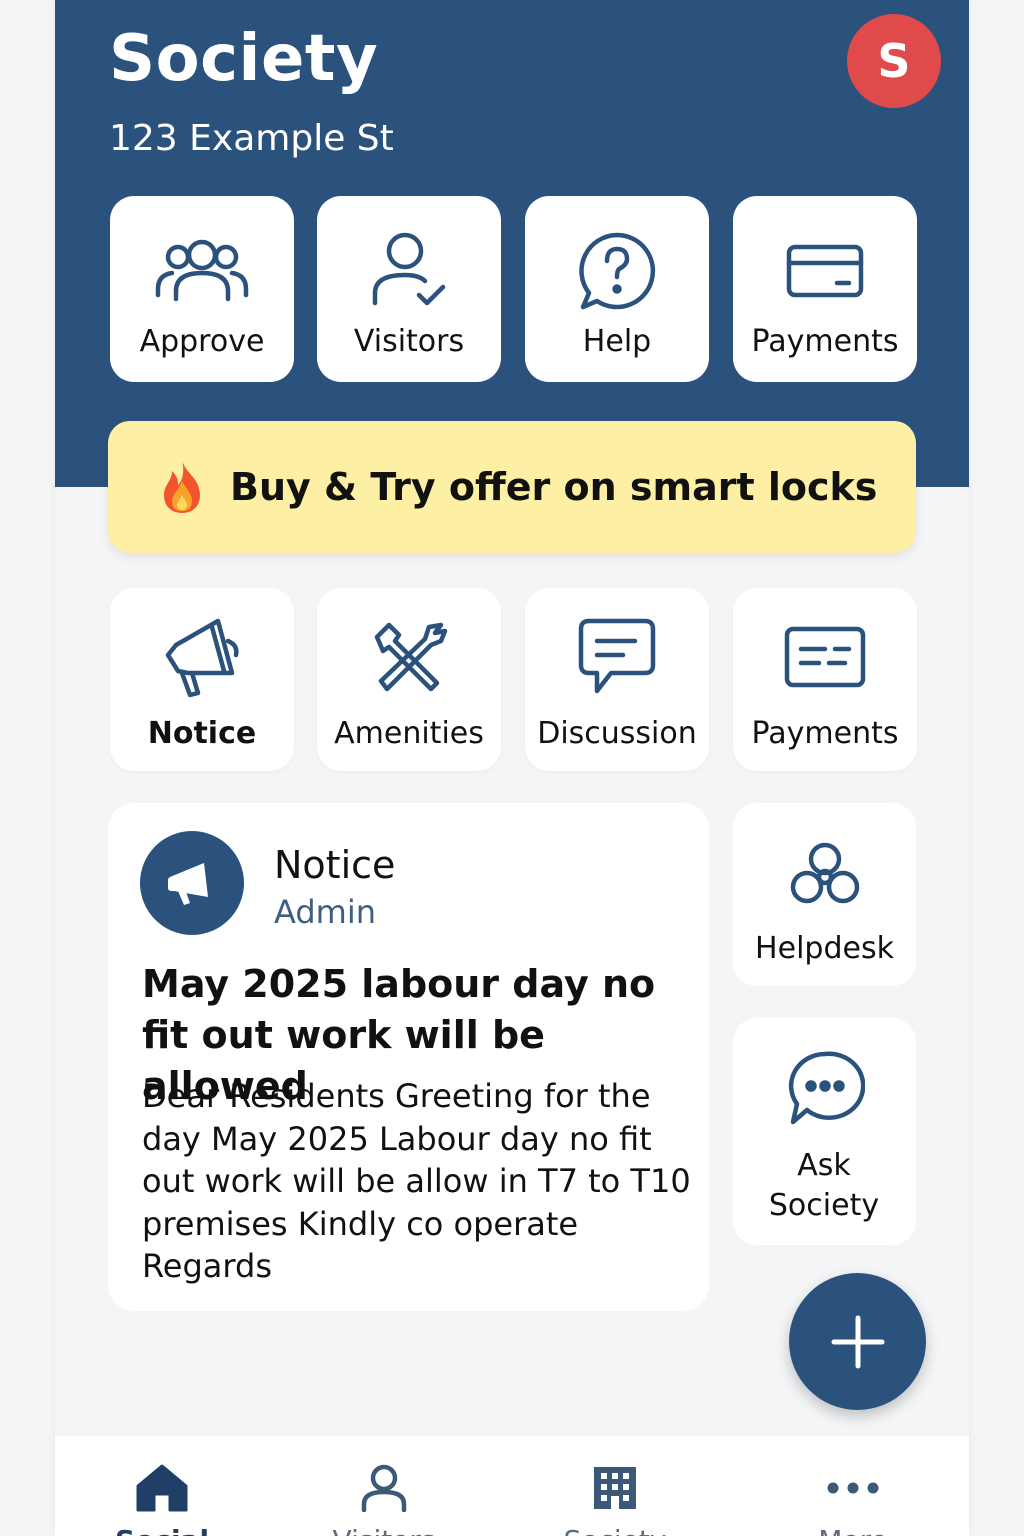  Describe the element at coordinates (824, 948) in the screenshot. I see `helpdesk-label: Helpdesk` at that location.